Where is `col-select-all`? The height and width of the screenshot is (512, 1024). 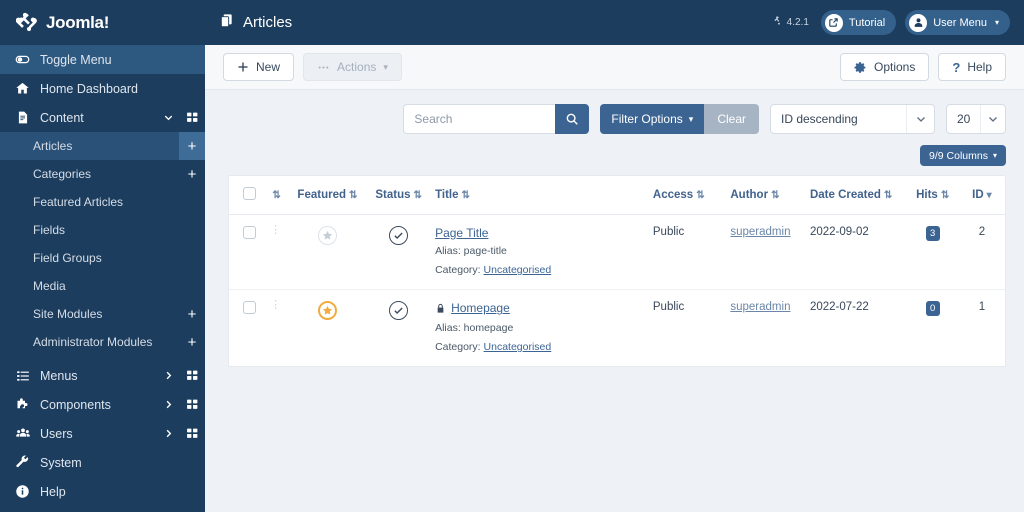
col-select-all is located at coordinates (245, 195).